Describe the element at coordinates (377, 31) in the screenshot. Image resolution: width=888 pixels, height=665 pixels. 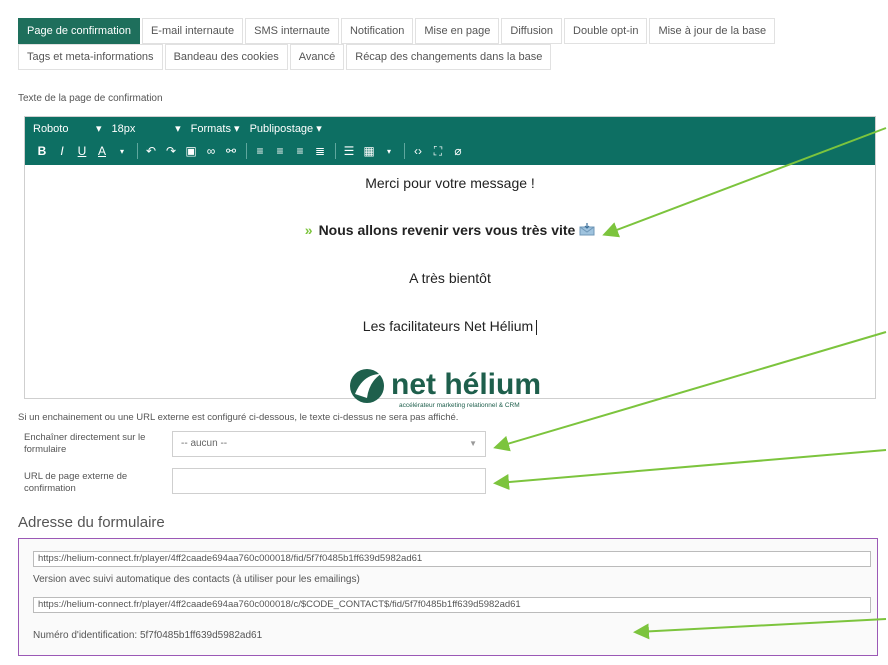
I see `tab-notification: Notification` at that location.